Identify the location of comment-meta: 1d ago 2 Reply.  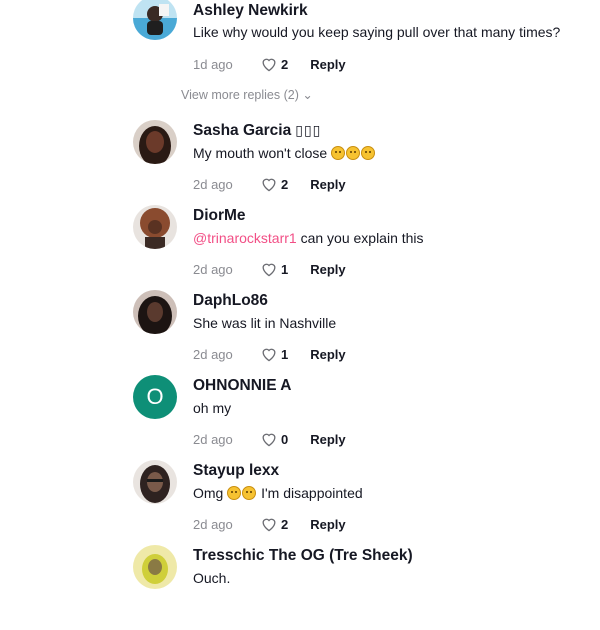
(269, 64).